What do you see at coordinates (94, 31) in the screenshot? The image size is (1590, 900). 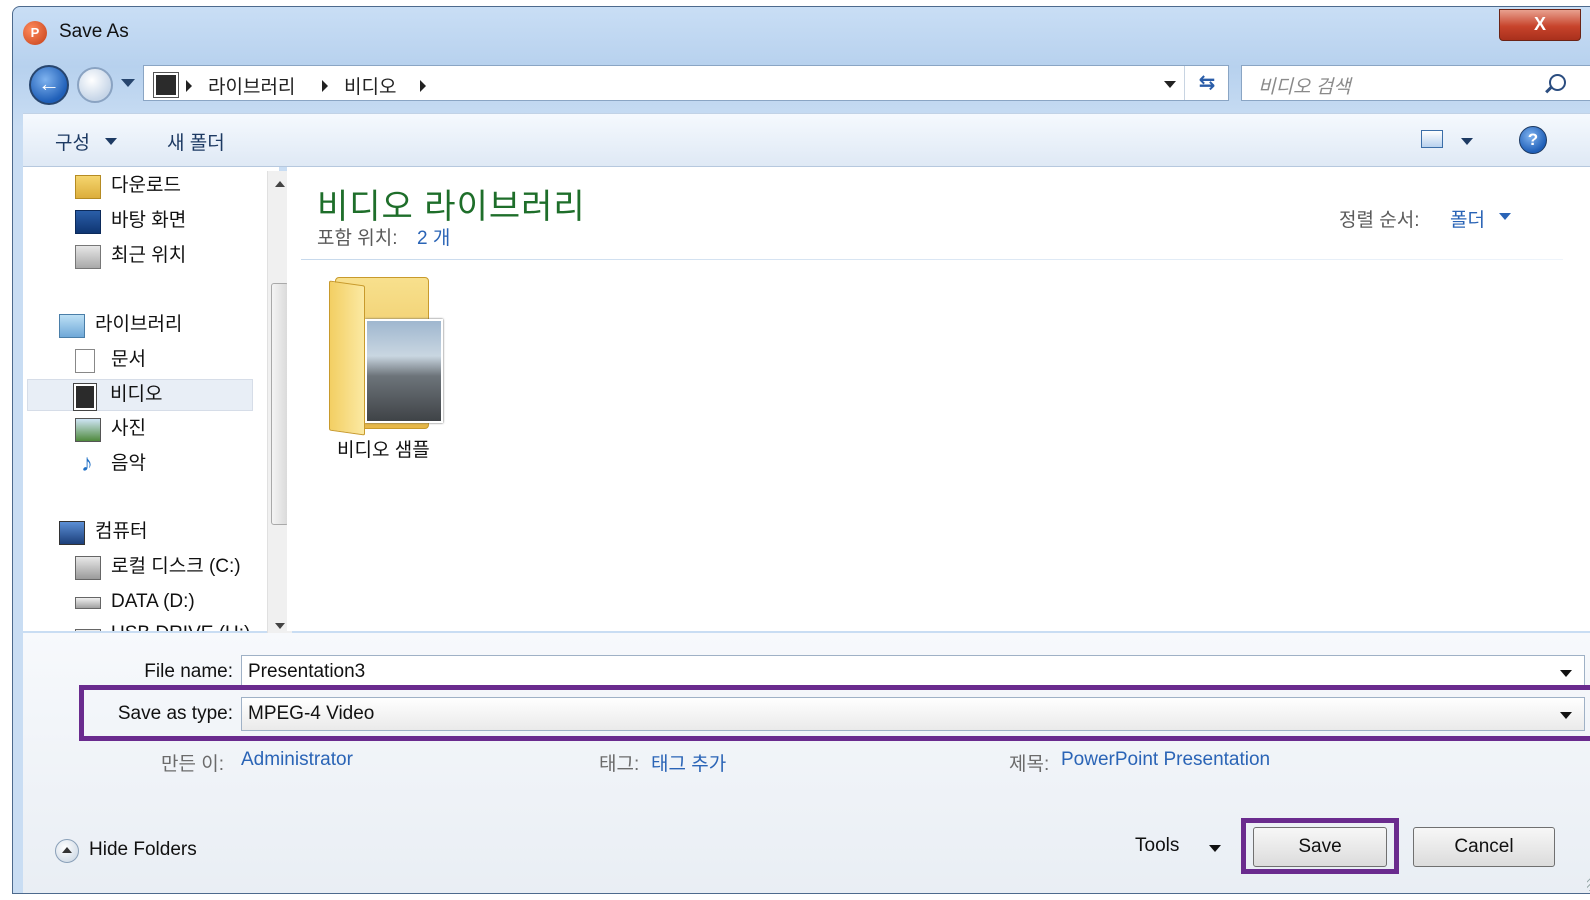 I see `window-title: Save As` at bounding box center [94, 31].